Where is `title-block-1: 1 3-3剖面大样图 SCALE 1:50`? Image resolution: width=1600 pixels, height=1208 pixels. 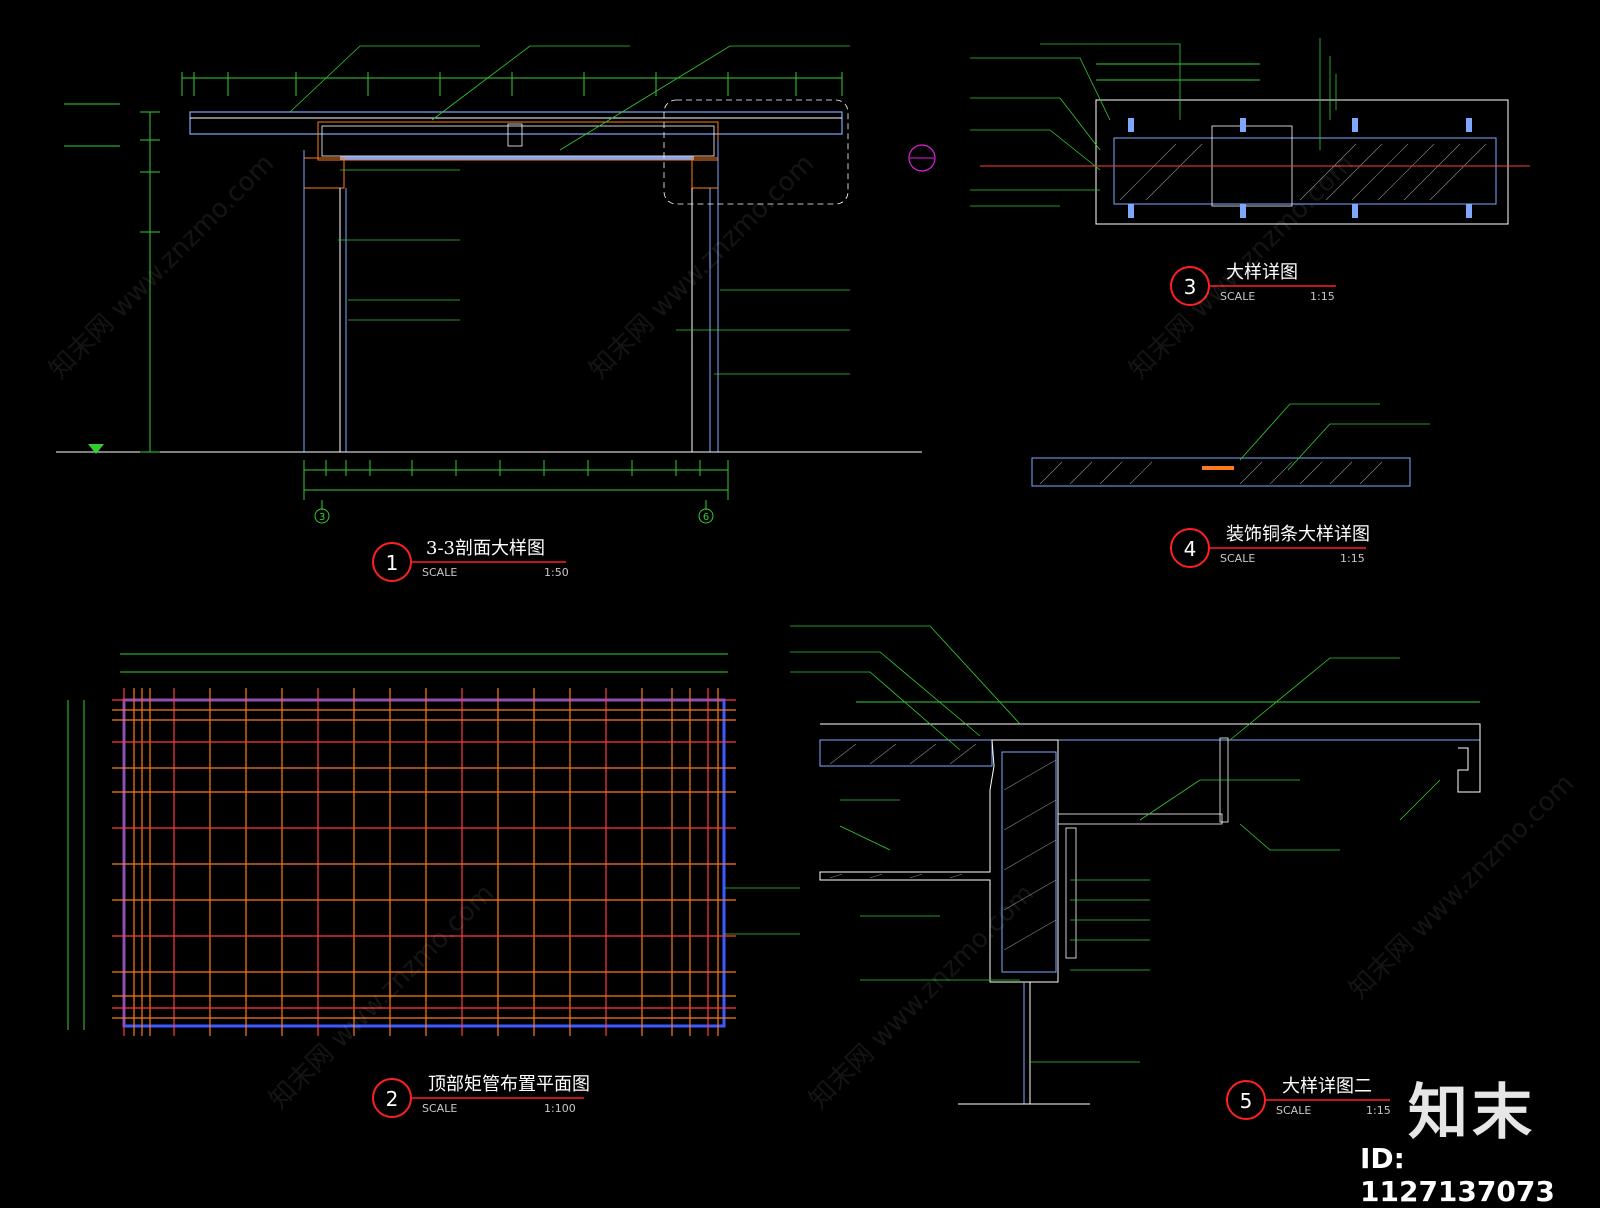 title-block-1: 1 3-3剖面大样图 SCALE 1:50 is located at coordinates (470, 560).